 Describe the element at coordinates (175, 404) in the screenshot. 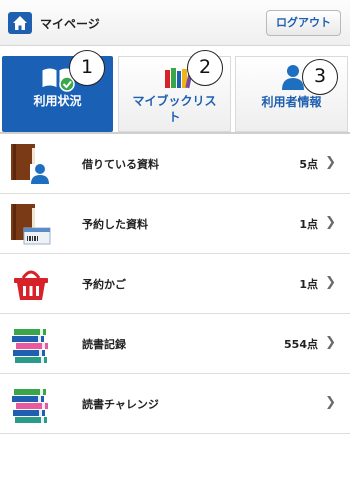

I see `list-item-reading-challenge: 読書チャレンジ ❯` at that location.